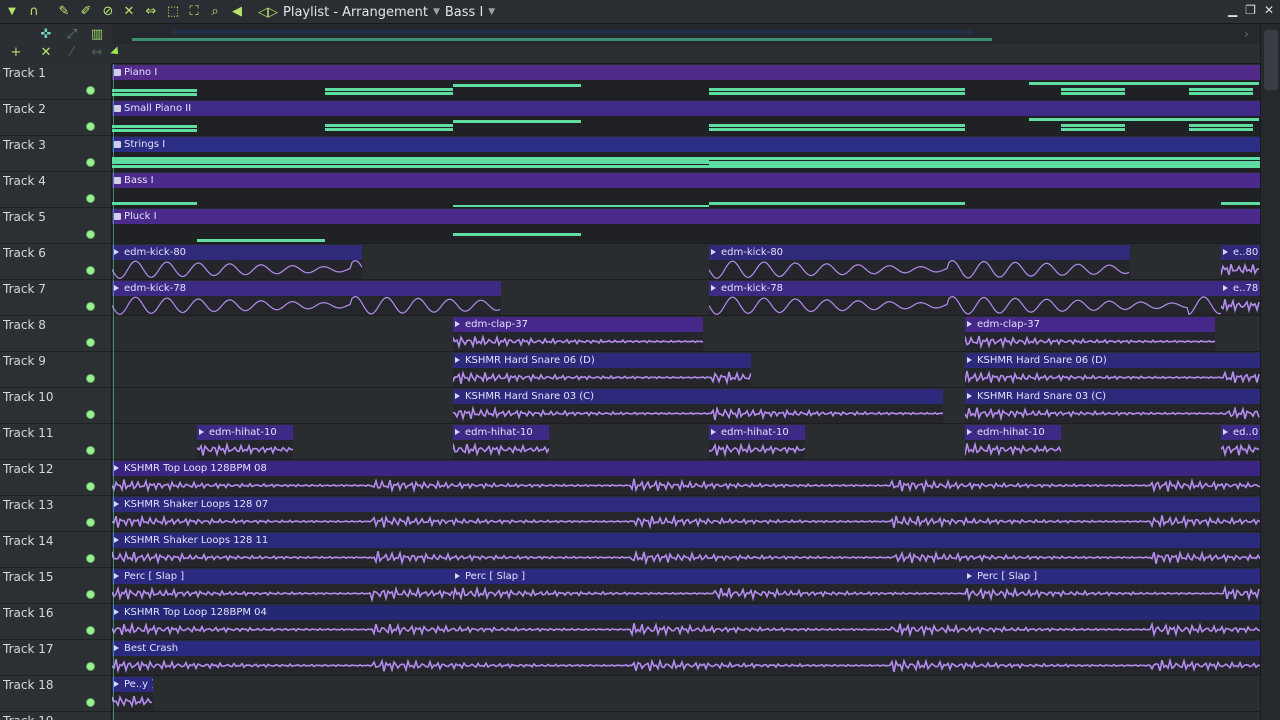 This screenshot has height=720, width=1280. What do you see at coordinates (56, 118) in the screenshot?
I see `track-header: Track 2` at bounding box center [56, 118].